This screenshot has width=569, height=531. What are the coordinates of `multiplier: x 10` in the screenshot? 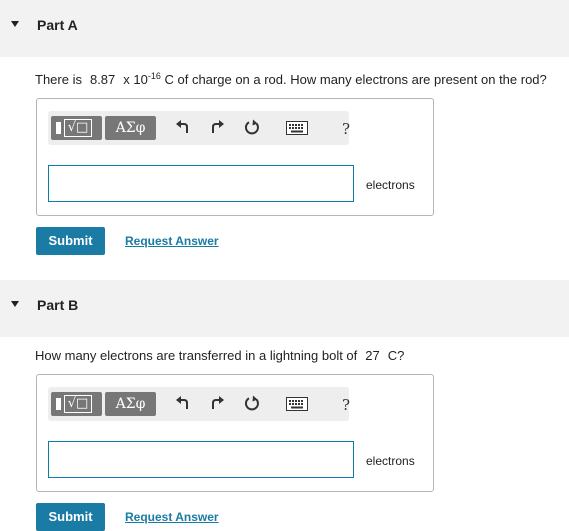 It's located at (135, 79).